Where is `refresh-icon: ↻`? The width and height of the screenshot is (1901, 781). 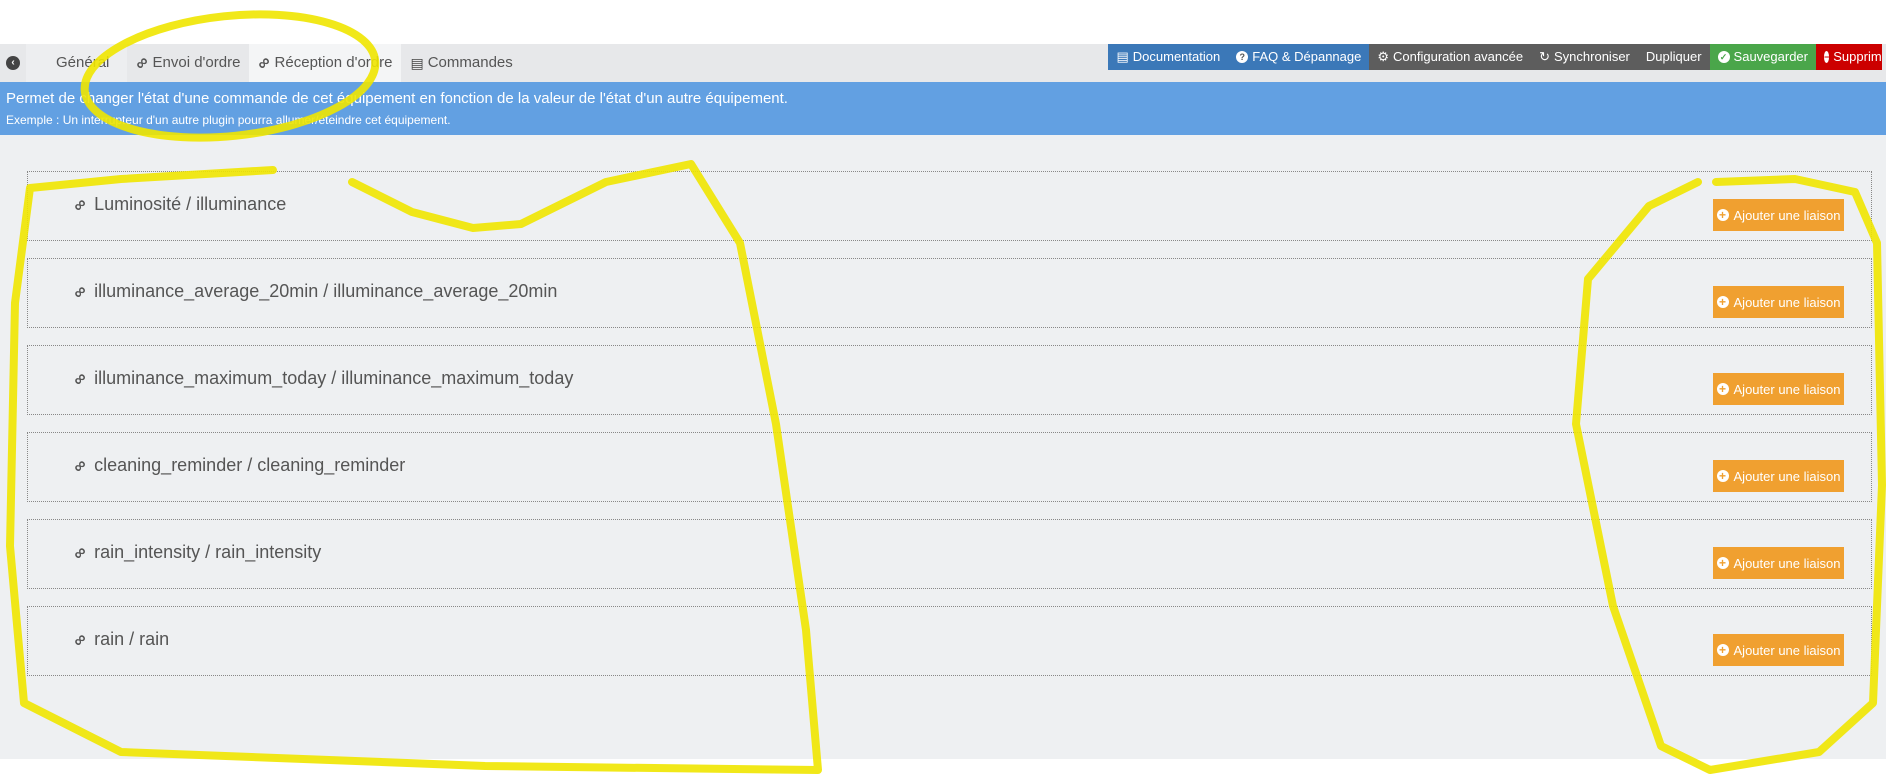 refresh-icon: ↻ is located at coordinates (1545, 56).